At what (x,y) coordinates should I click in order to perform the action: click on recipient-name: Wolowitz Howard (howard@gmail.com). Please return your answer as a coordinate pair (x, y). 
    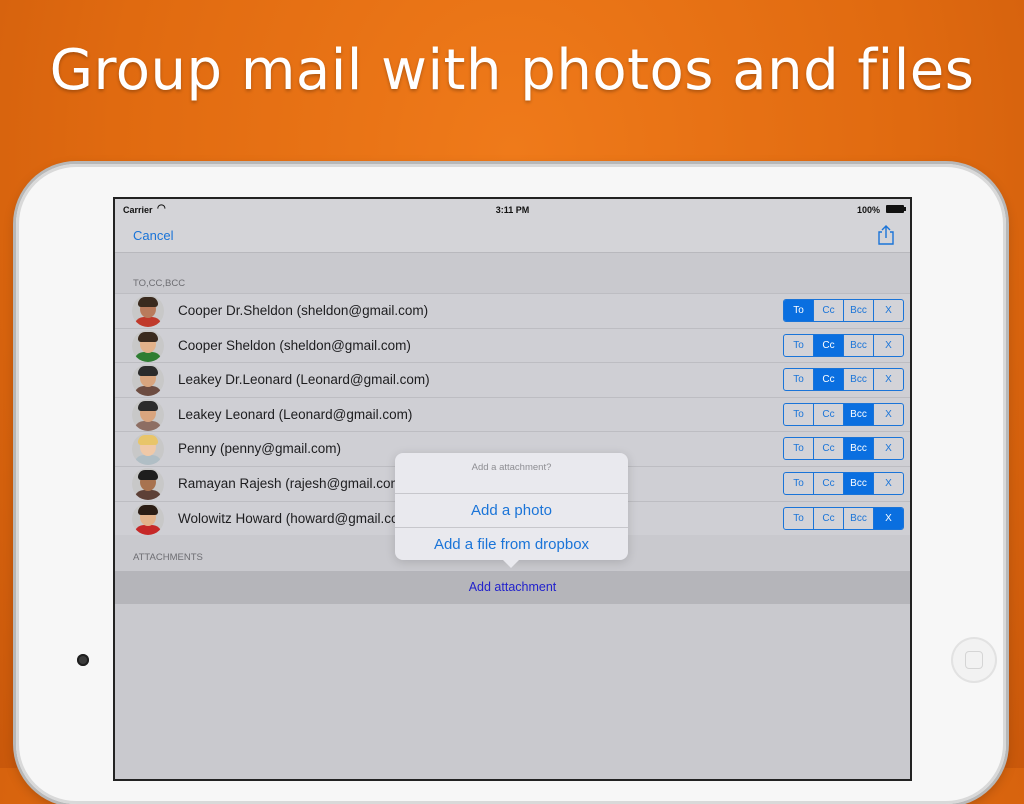
    Looking at the image, I should click on (296, 518).